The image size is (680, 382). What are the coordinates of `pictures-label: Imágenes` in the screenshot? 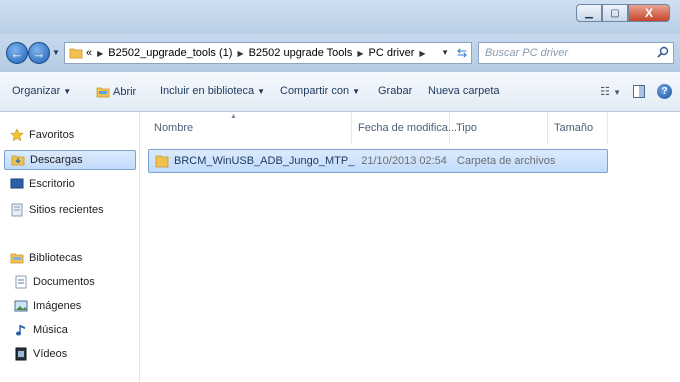 It's located at (57, 306).